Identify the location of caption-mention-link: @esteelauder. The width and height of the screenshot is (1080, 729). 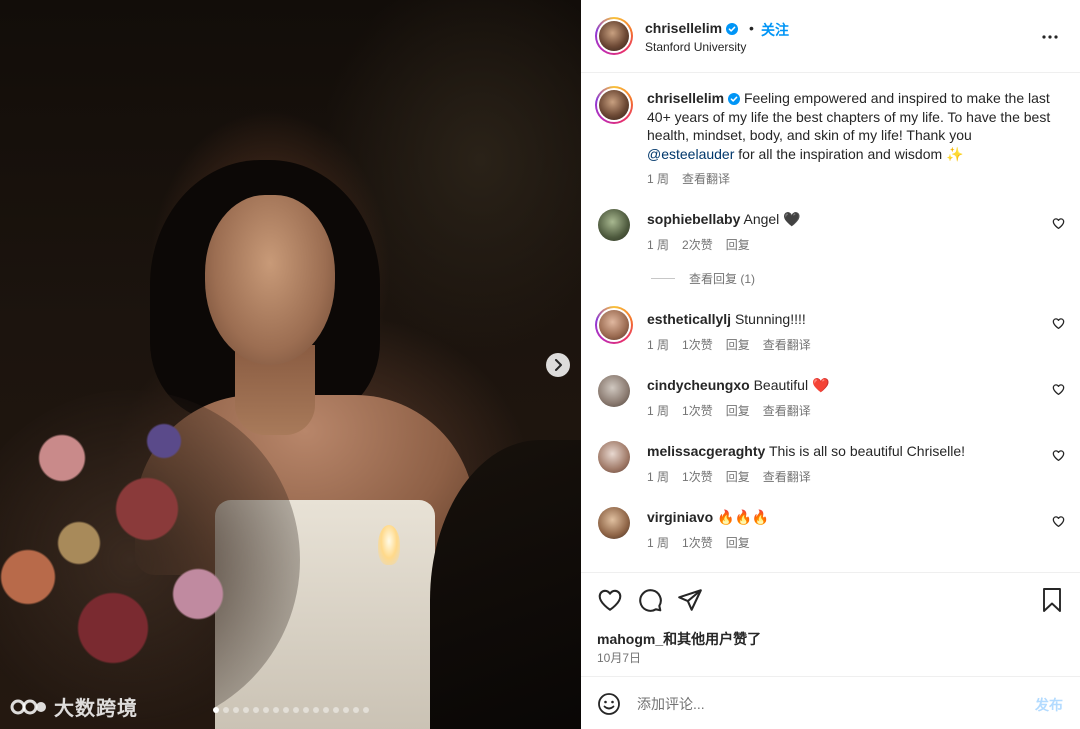
(690, 154).